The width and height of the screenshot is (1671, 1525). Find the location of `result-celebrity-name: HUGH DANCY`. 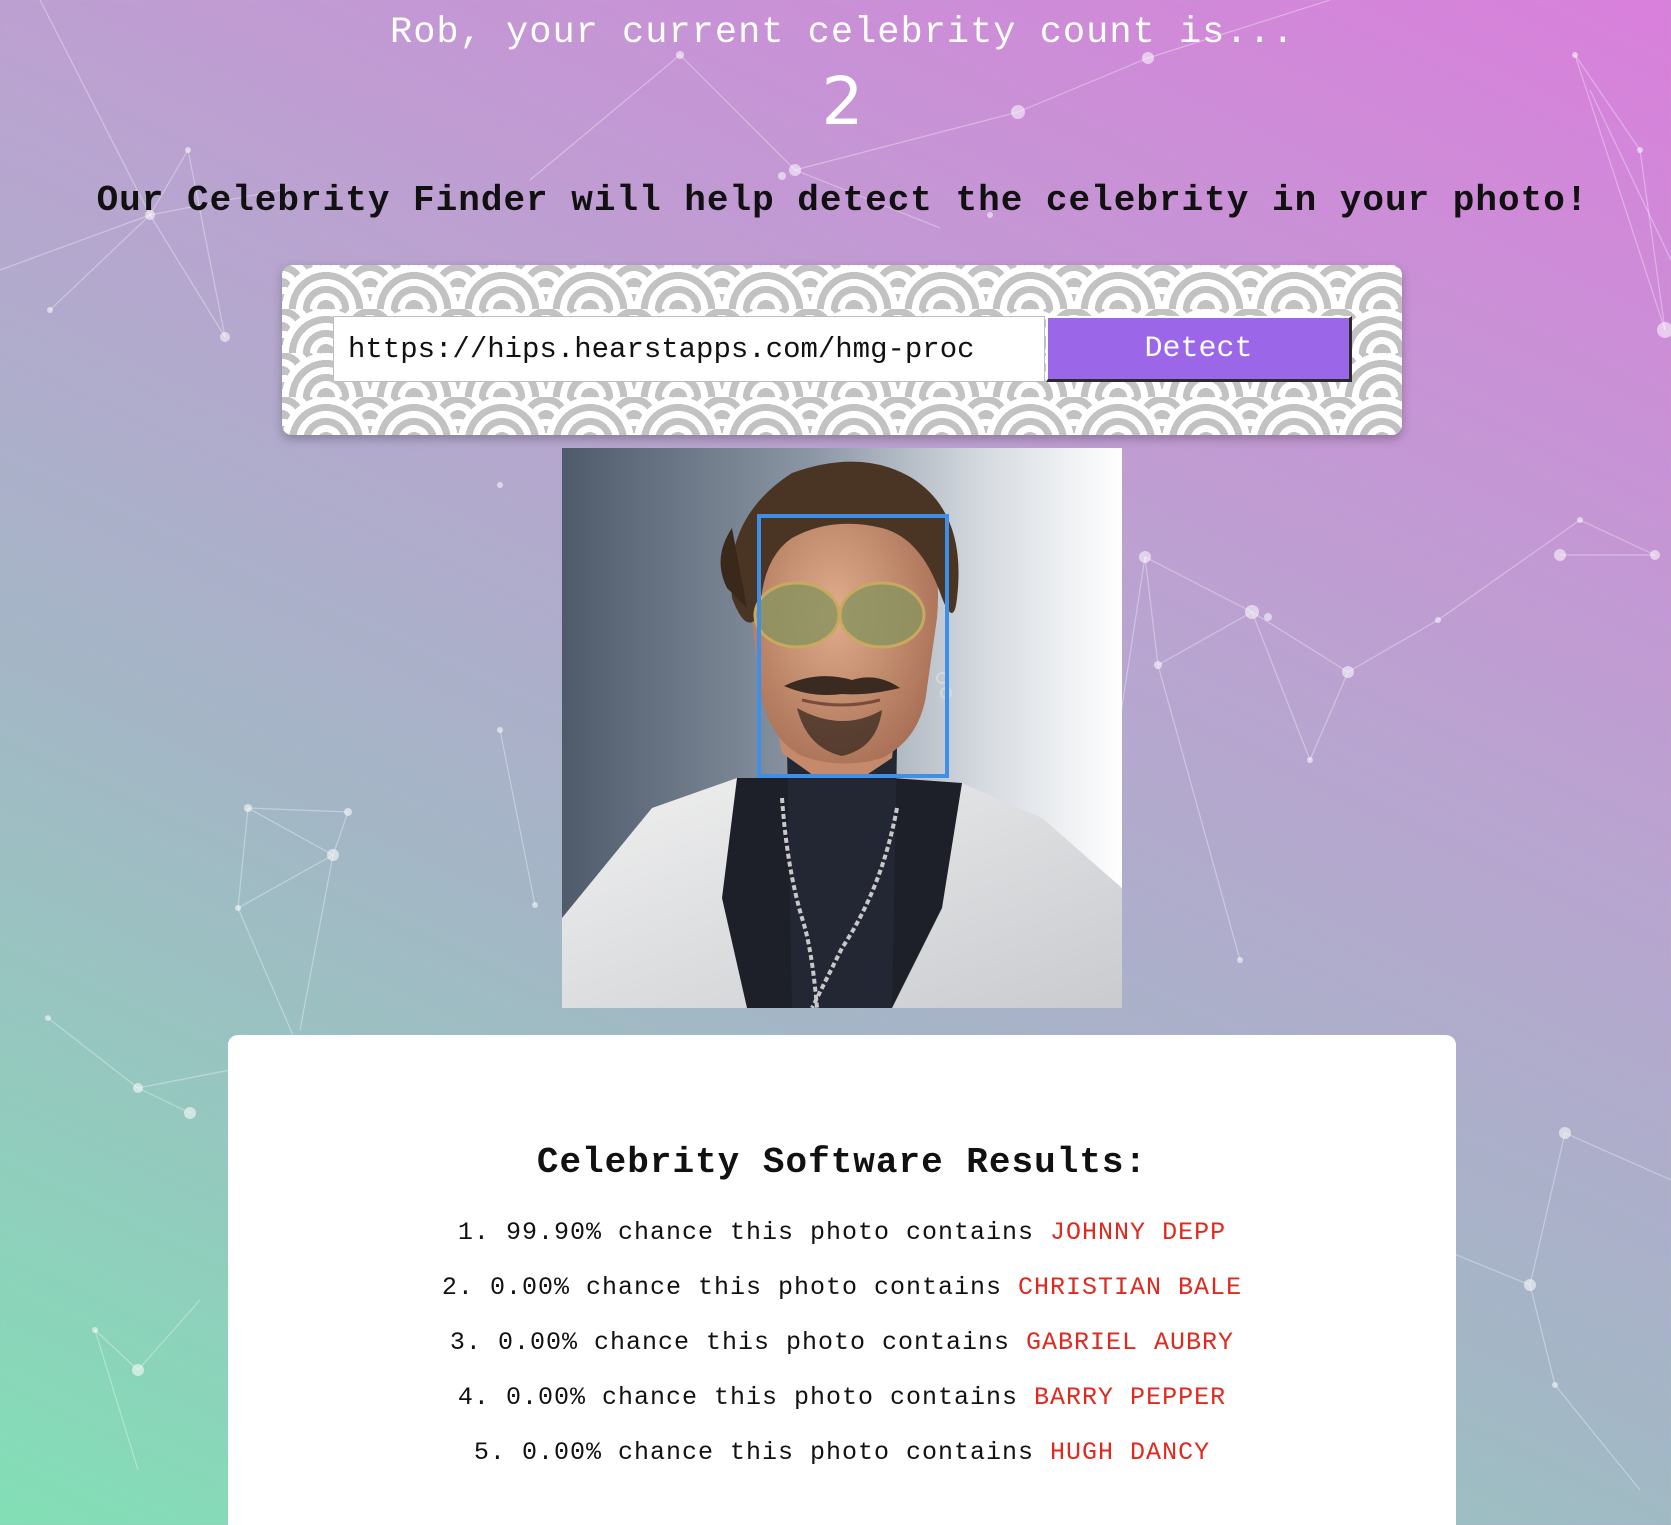

result-celebrity-name: HUGH DANCY is located at coordinates (1130, 1452).